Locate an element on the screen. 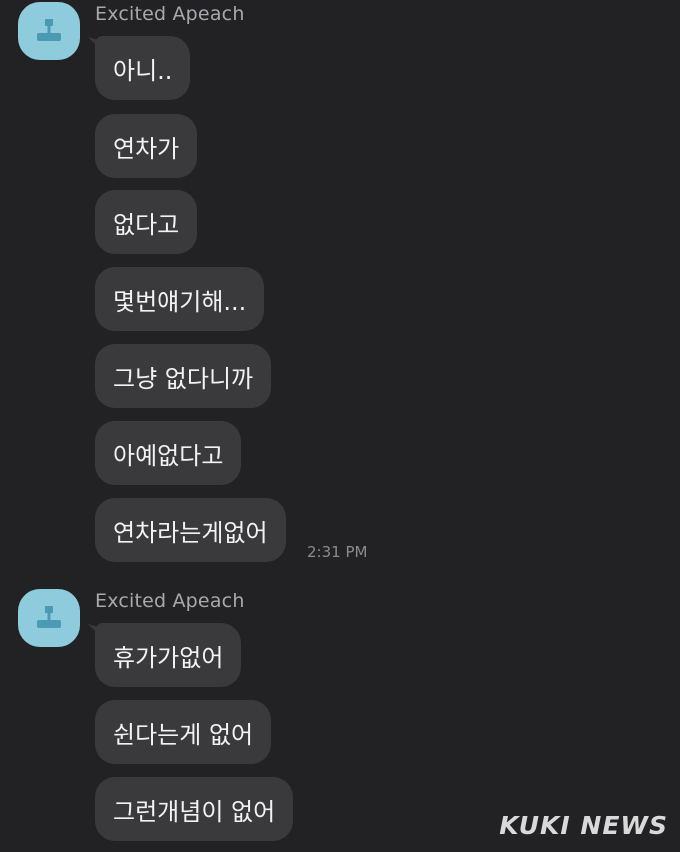 The height and width of the screenshot is (852, 680). message-bubble: 쉰다는게 없어 is located at coordinates (183, 732).